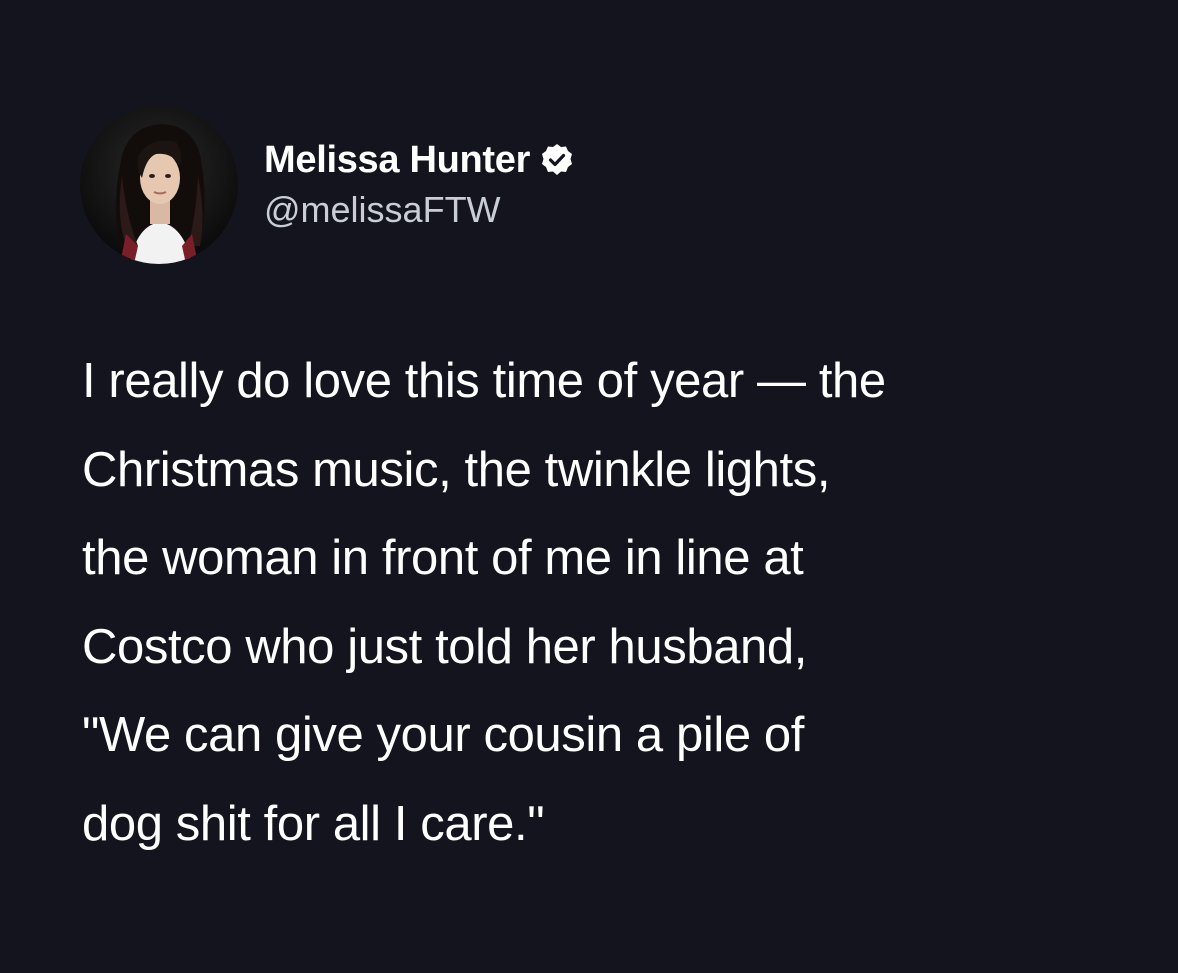  I want to click on tweet-text-line: I really do love this time of year — the, so click(484, 381).